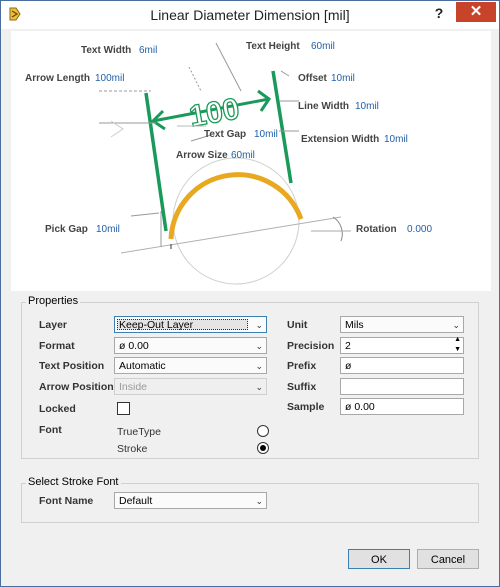  I want to click on text-position-select: Automatic ⌄, so click(190, 365).